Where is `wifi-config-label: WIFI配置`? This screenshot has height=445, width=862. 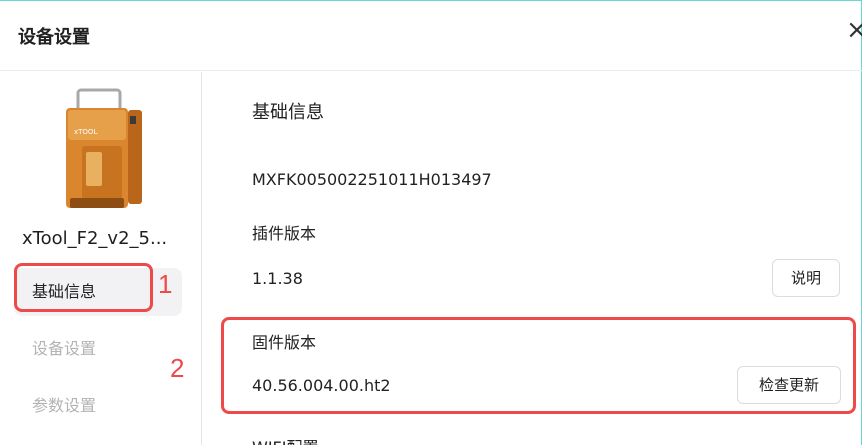 wifi-config-label: WIFI配置 is located at coordinates (285, 439).